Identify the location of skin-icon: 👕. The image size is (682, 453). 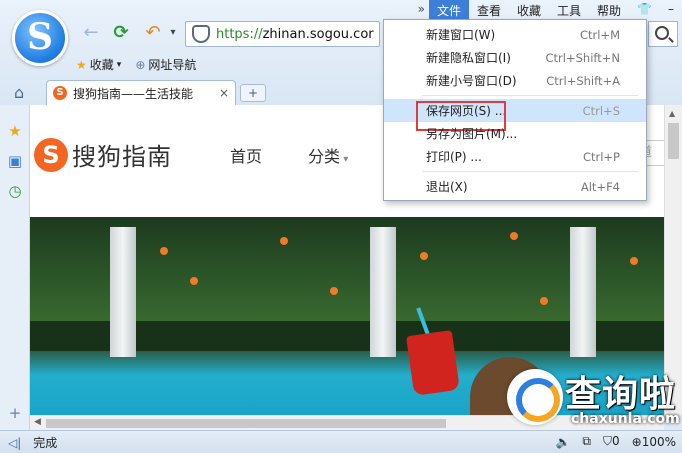
(644, 10).